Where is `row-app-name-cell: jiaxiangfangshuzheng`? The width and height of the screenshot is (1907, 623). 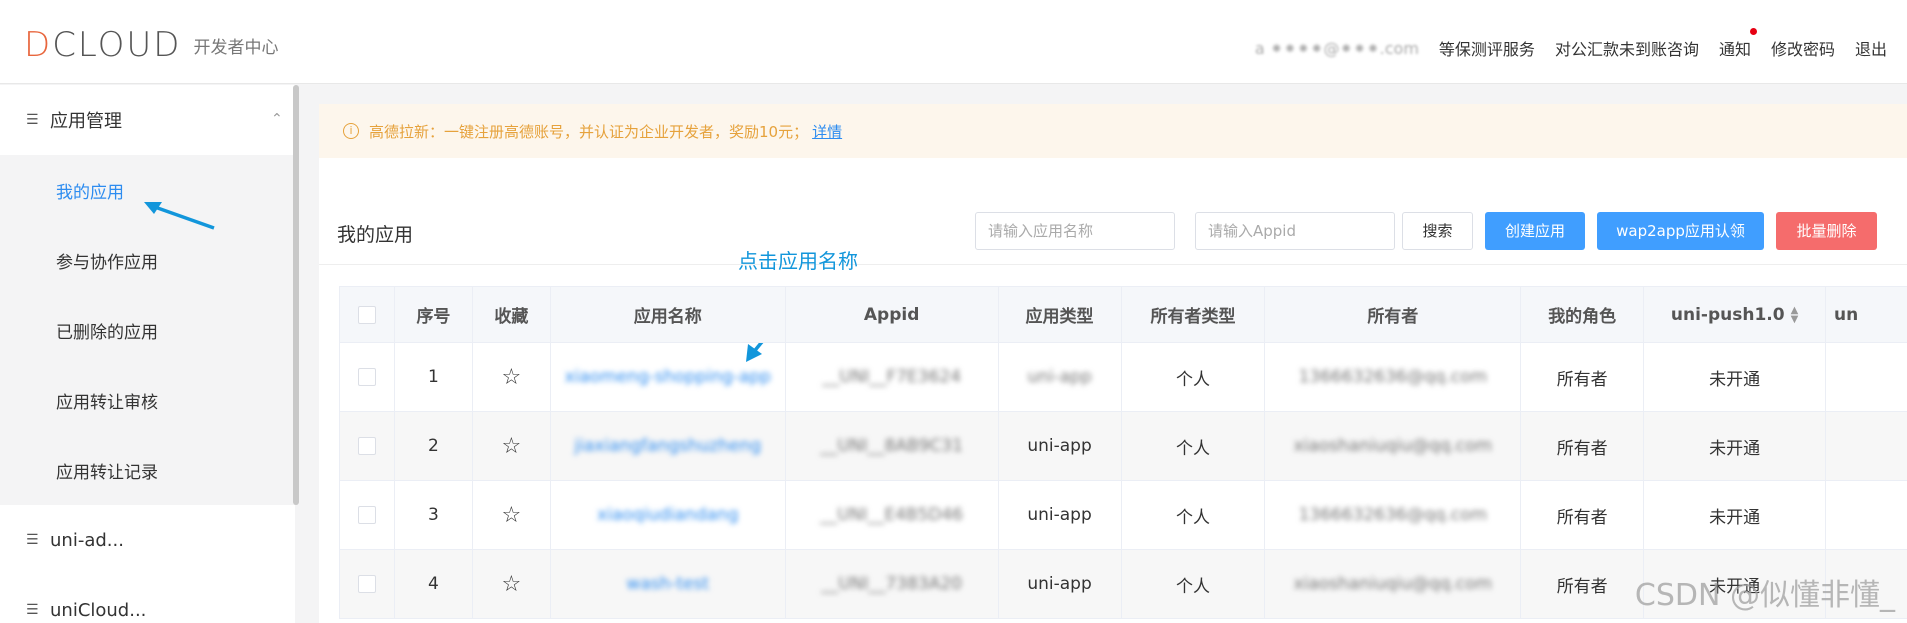 row-app-name-cell: jiaxiangfangshuzheng is located at coordinates (668, 446).